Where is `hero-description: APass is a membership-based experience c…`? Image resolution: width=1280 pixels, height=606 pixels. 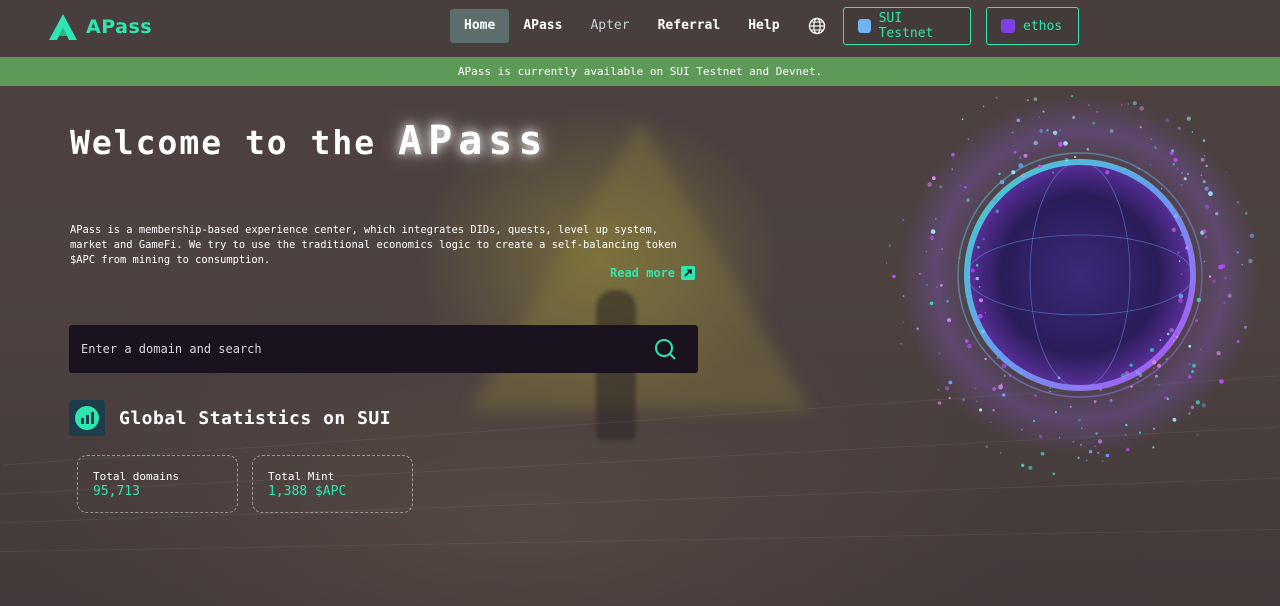 hero-description: APass is a membership-based experience c… is located at coordinates (373, 245).